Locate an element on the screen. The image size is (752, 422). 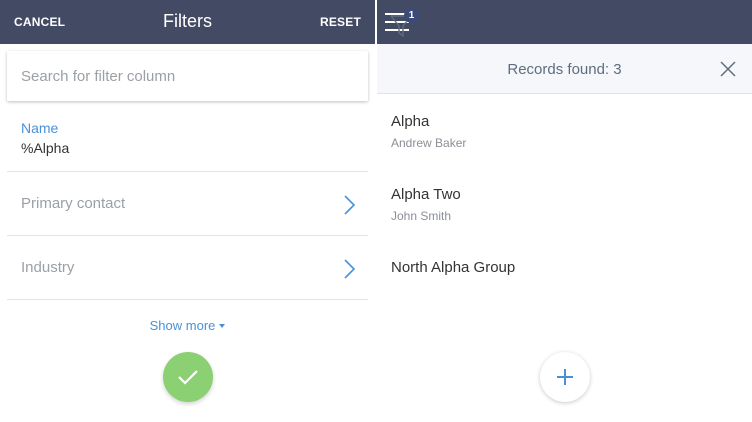
industry-filter: Industry is located at coordinates (187, 268).